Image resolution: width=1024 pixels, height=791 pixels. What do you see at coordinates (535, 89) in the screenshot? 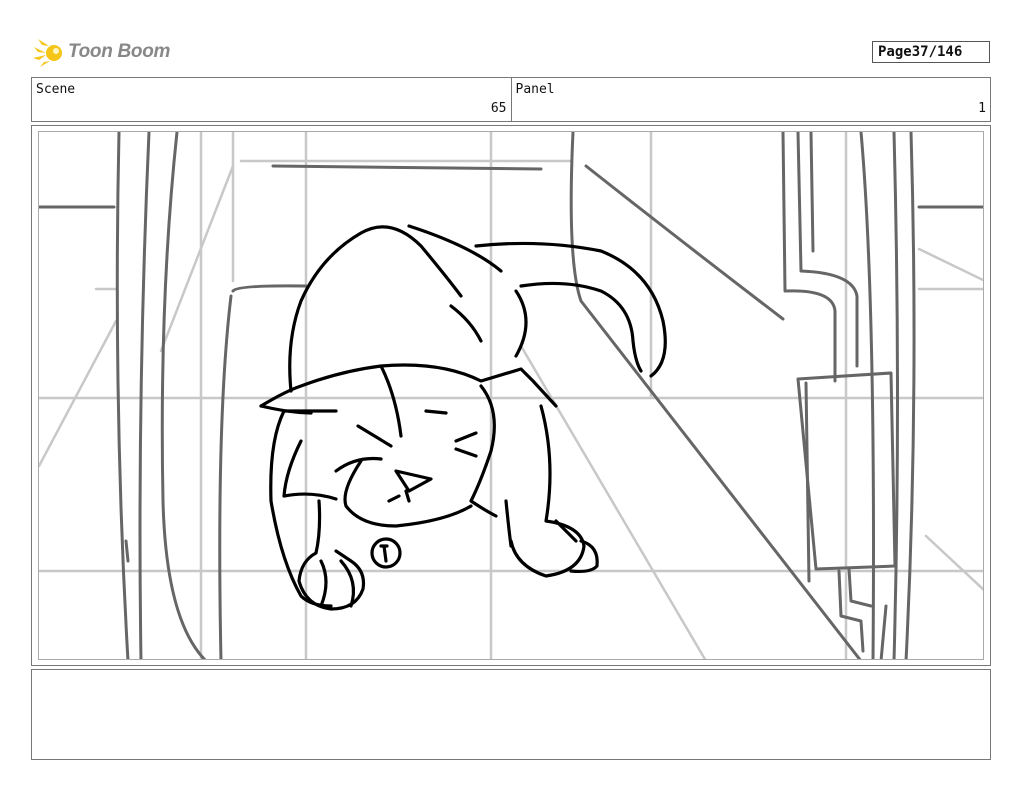
I see `panel-label: Panel` at bounding box center [535, 89].